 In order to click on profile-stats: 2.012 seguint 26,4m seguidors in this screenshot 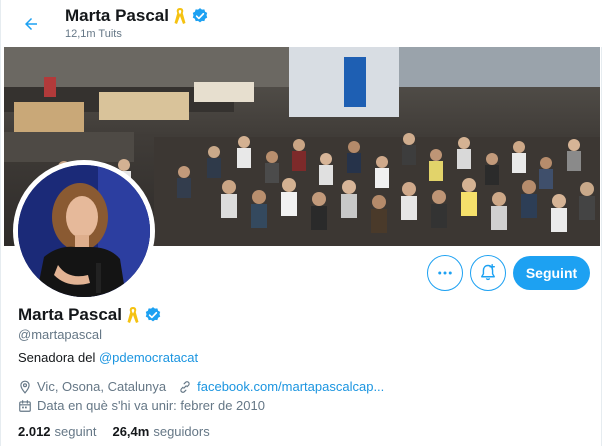, I will do `click(114, 431)`.